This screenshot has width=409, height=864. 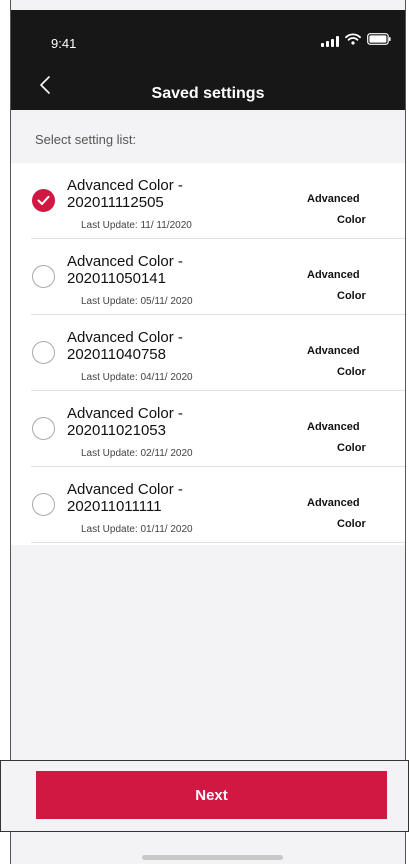 I want to click on row-divider, so click(x=218, y=542).